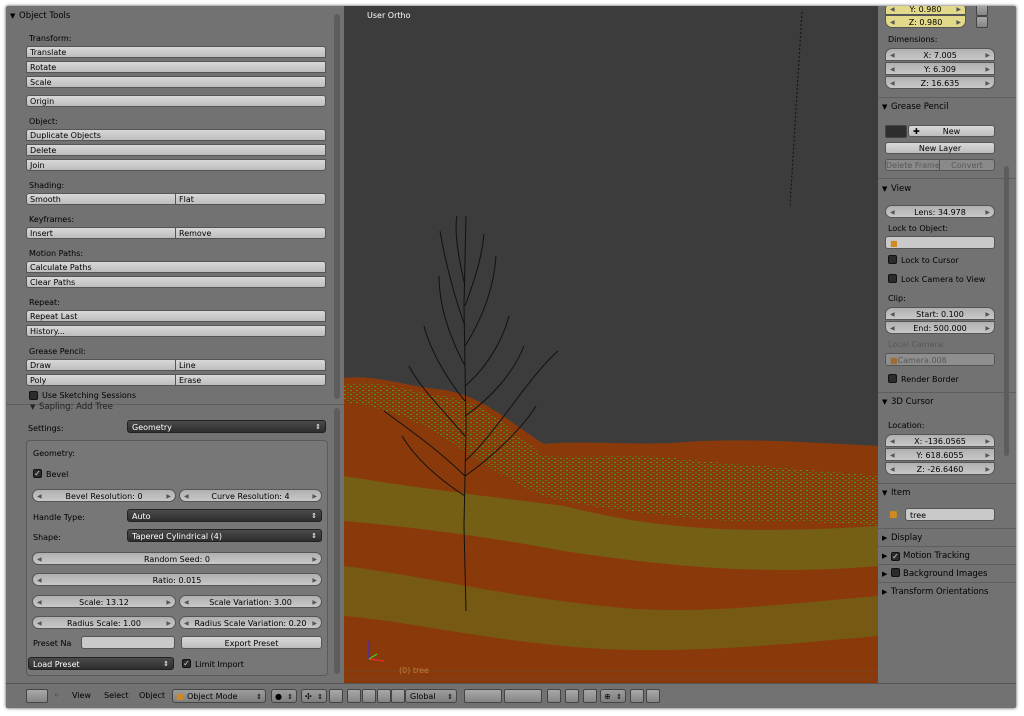  What do you see at coordinates (128, 642) in the screenshot?
I see `preset-name-input` at bounding box center [128, 642].